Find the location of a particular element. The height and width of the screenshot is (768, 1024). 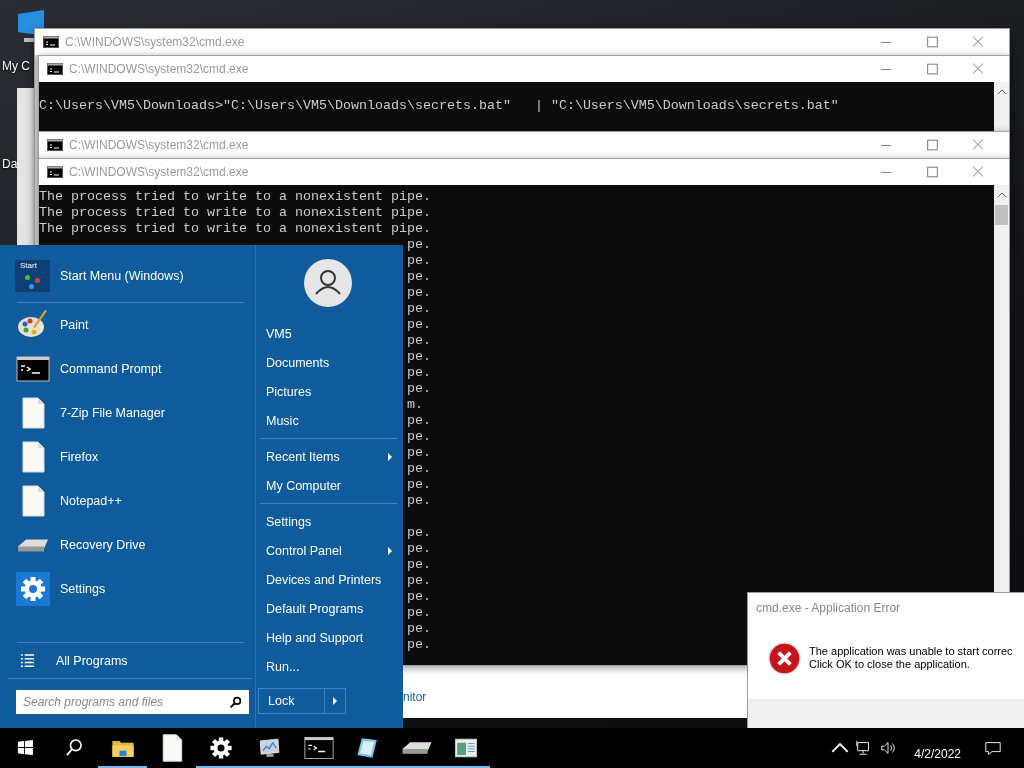

menu-item: Control Panel is located at coordinates (329, 550).